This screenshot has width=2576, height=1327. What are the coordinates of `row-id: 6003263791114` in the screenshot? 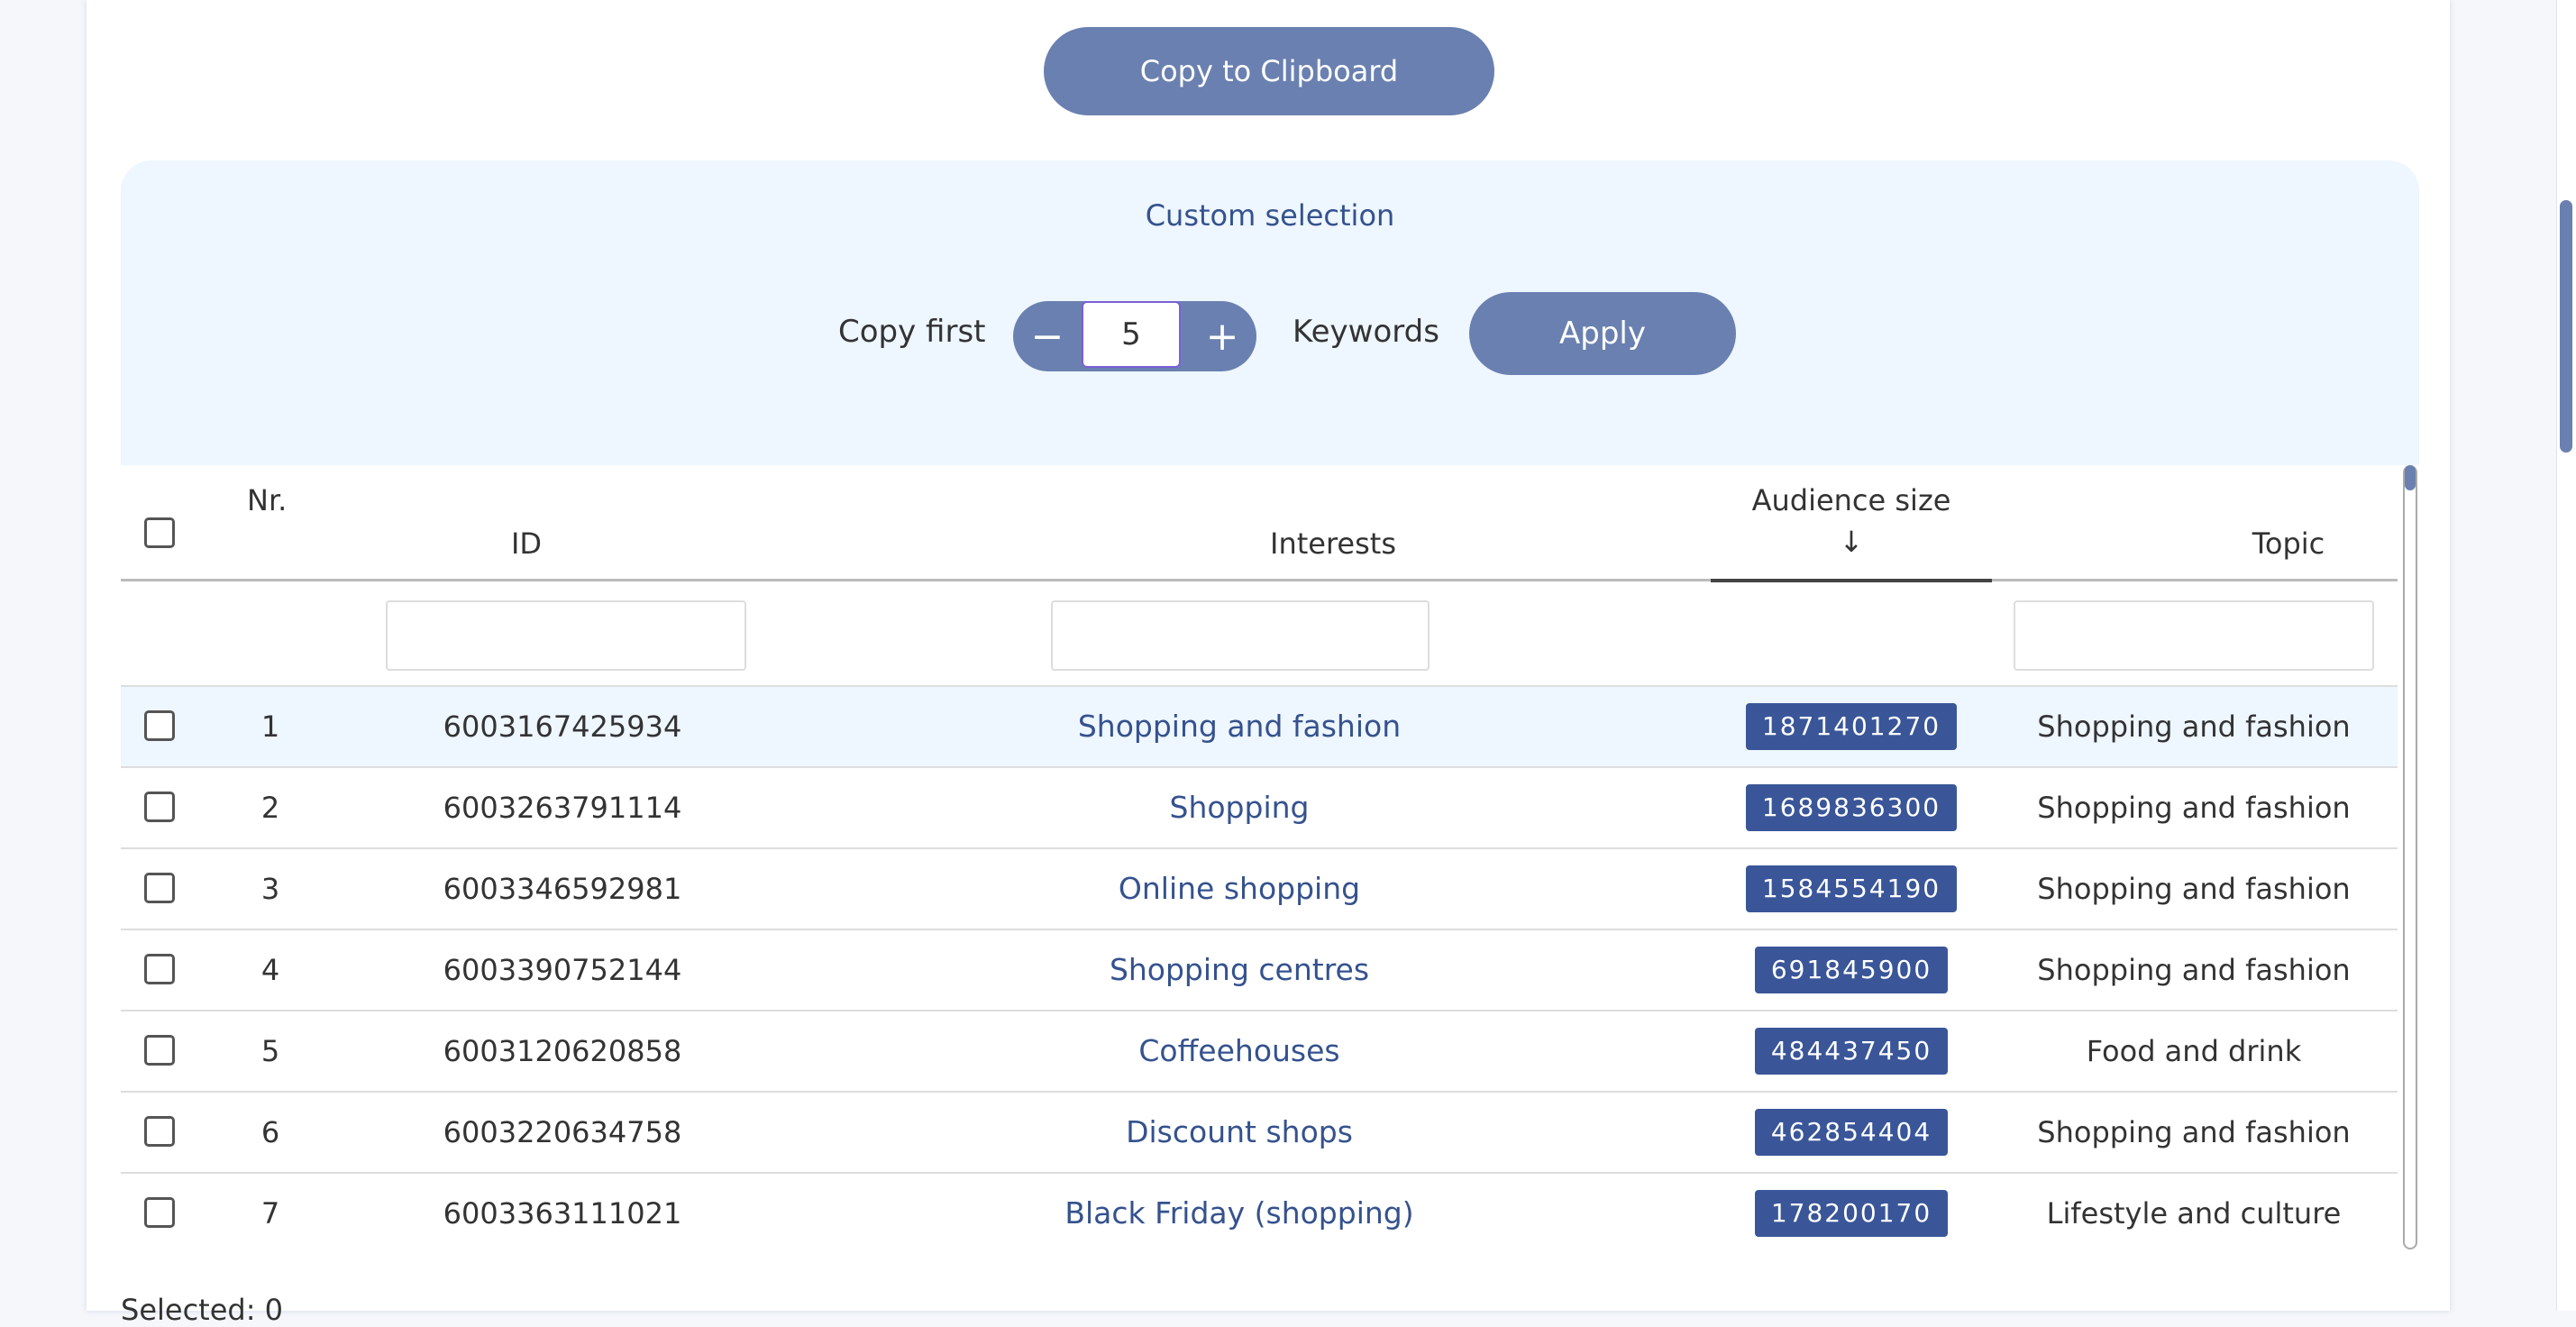 It's located at (562, 808).